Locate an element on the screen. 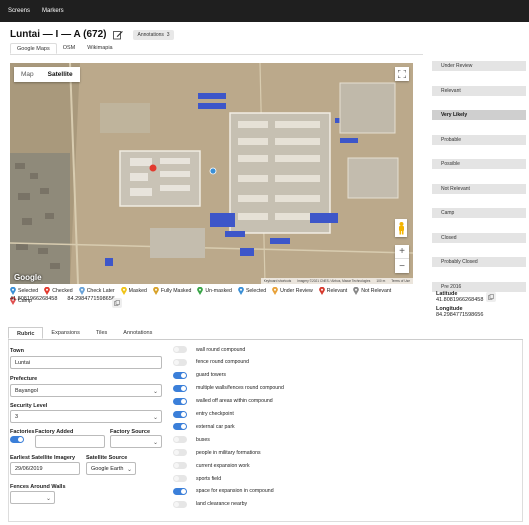 The image size is (529, 525). satellite-source-select: Google Earth ⌄ is located at coordinates (111, 468).